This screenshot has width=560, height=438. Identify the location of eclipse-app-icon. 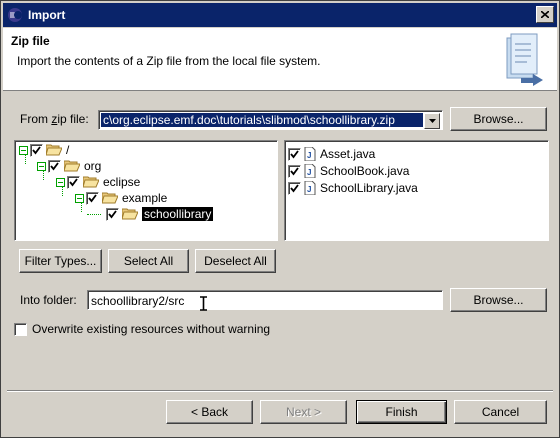
(15, 15).